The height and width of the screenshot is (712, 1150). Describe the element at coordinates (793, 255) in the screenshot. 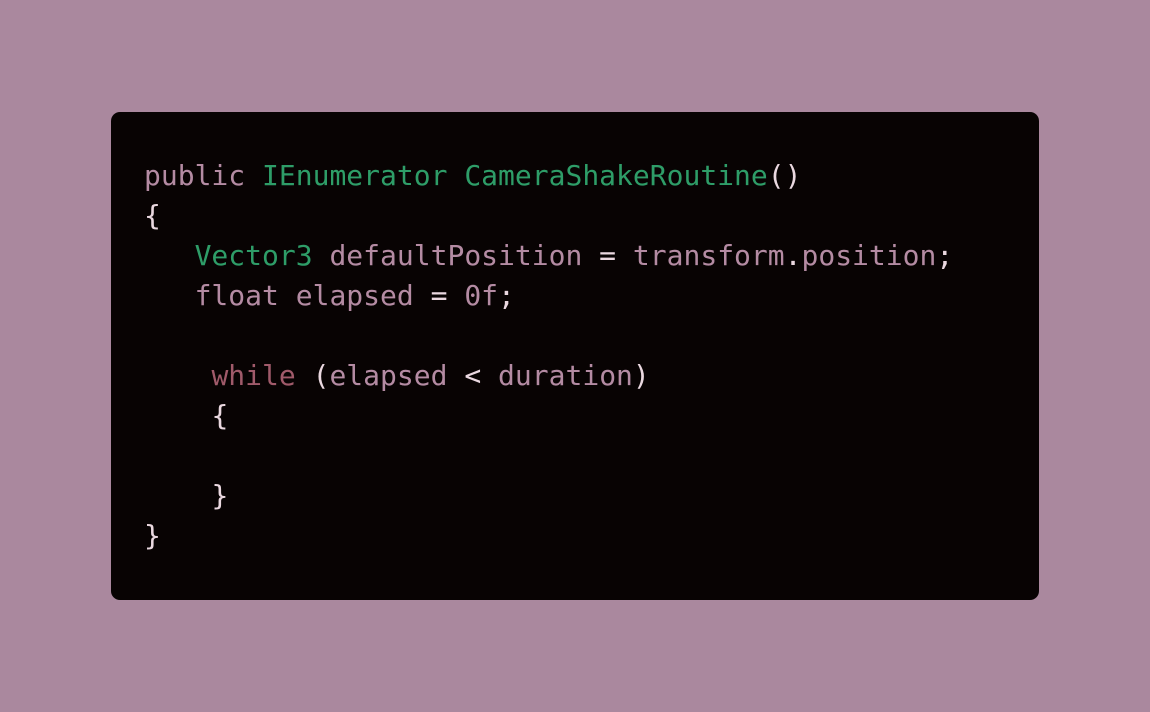

I see `code-token: .` at that location.